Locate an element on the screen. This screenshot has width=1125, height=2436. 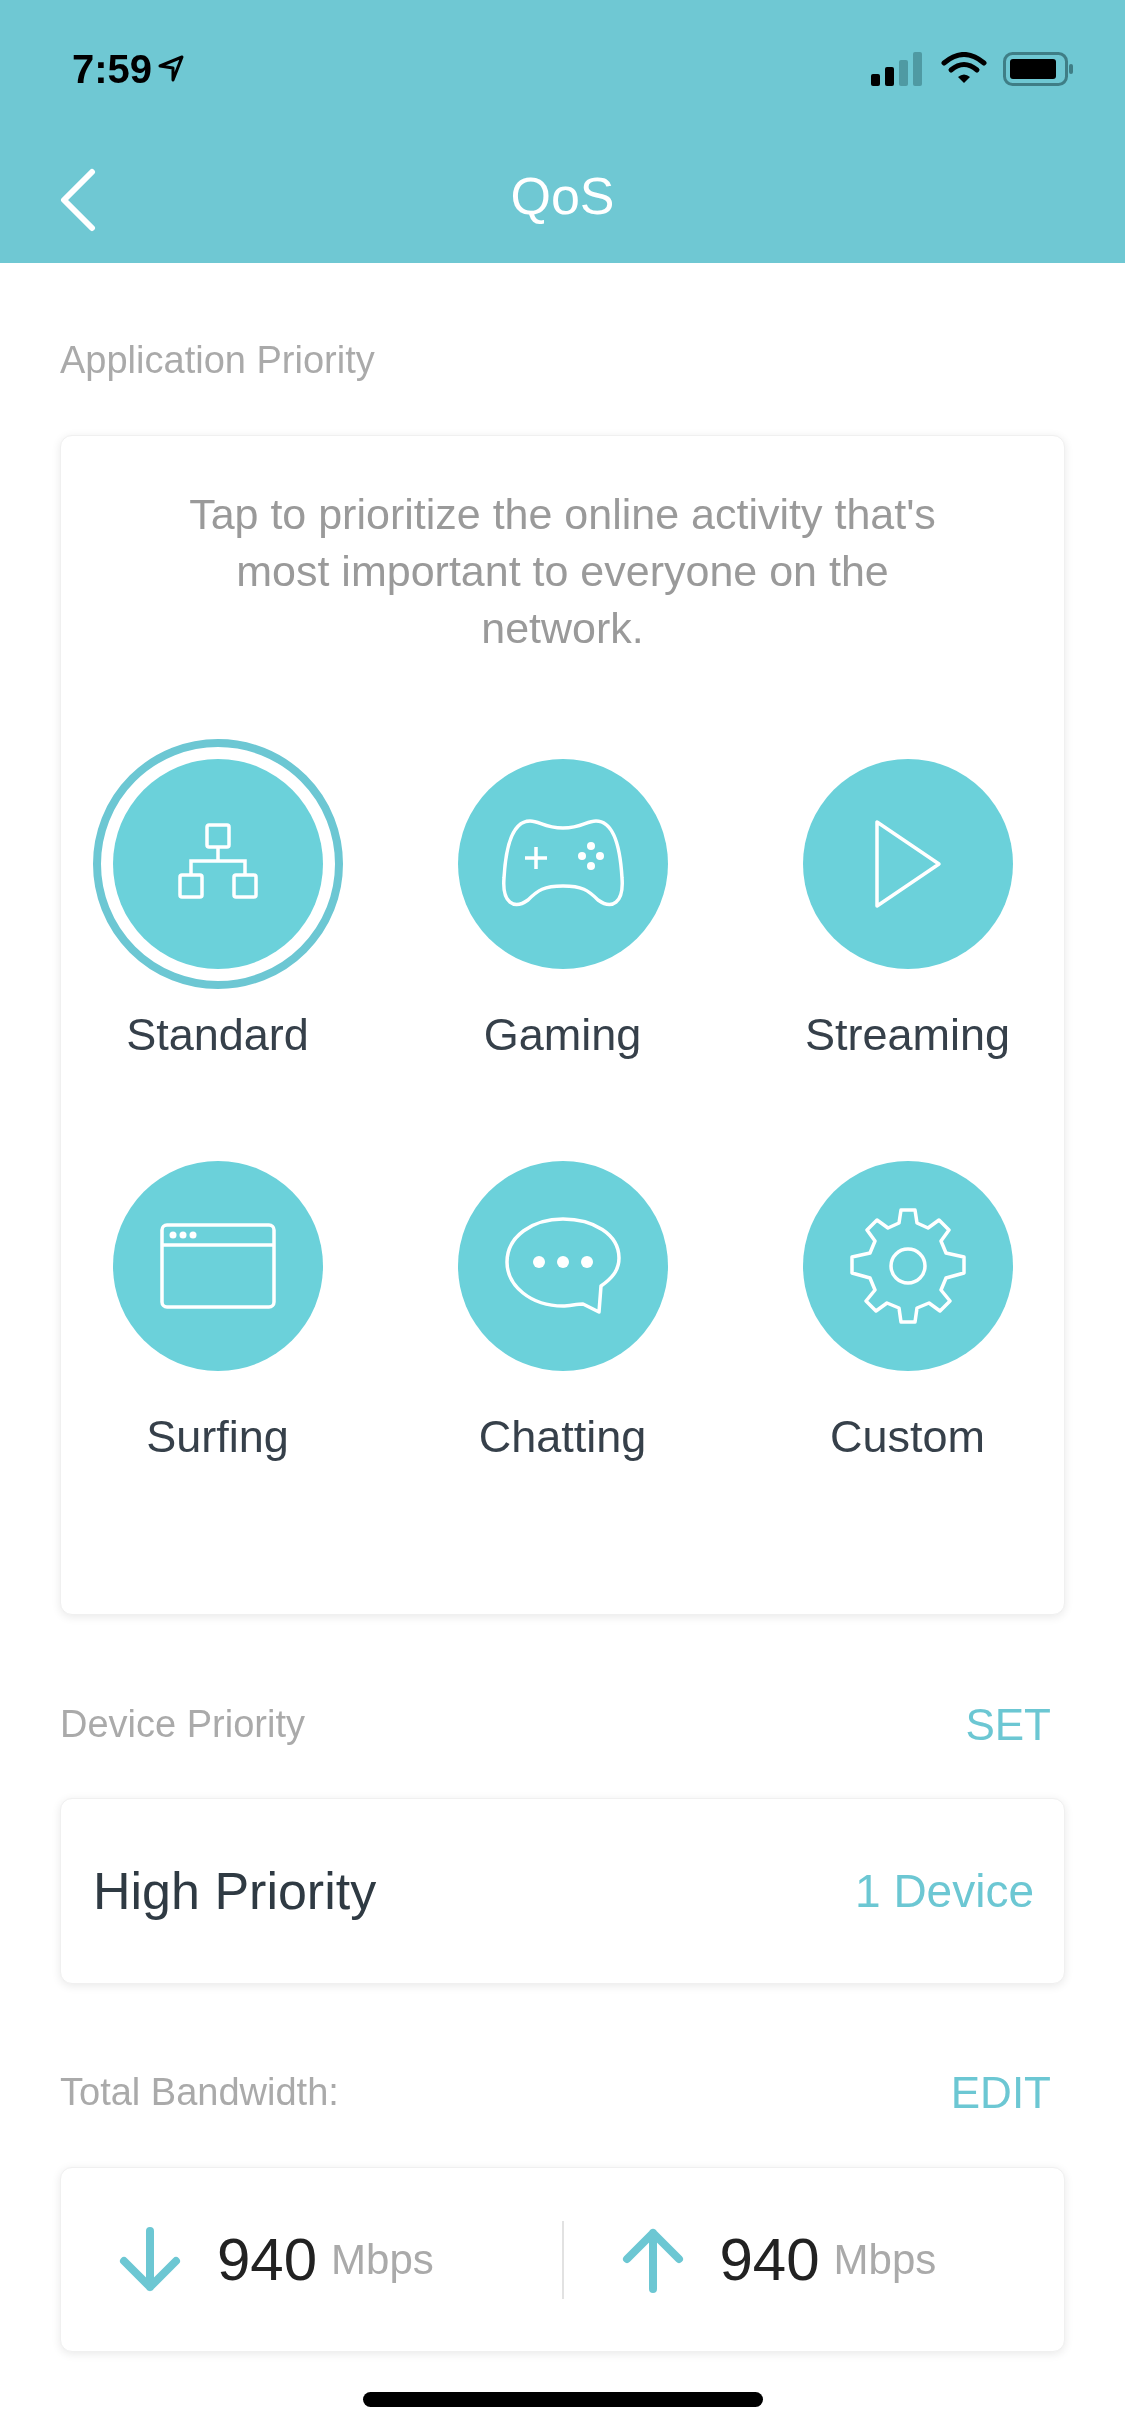
gear-icon is located at coordinates (907, 1266).